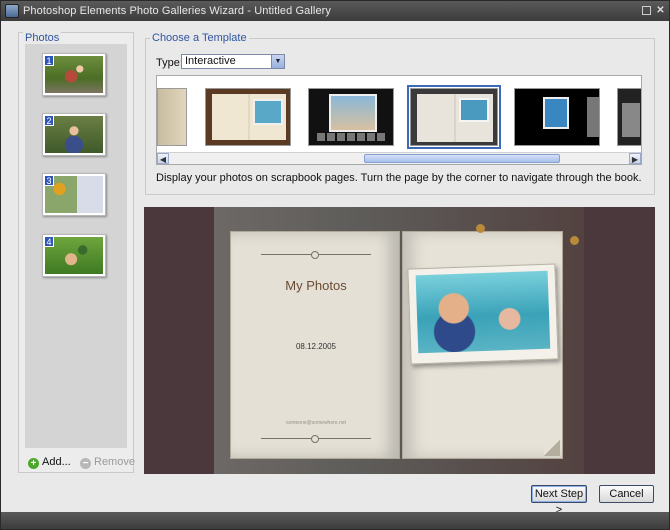  What do you see at coordinates (316, 285) in the screenshot?
I see `book-title: My Photos` at bounding box center [316, 285].